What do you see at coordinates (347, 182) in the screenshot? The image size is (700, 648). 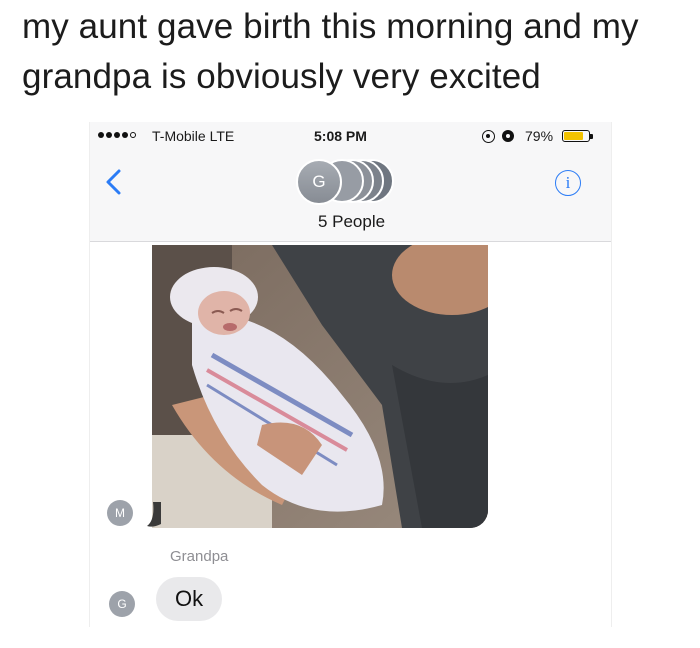 I see `group-avatar-stack: G` at bounding box center [347, 182].